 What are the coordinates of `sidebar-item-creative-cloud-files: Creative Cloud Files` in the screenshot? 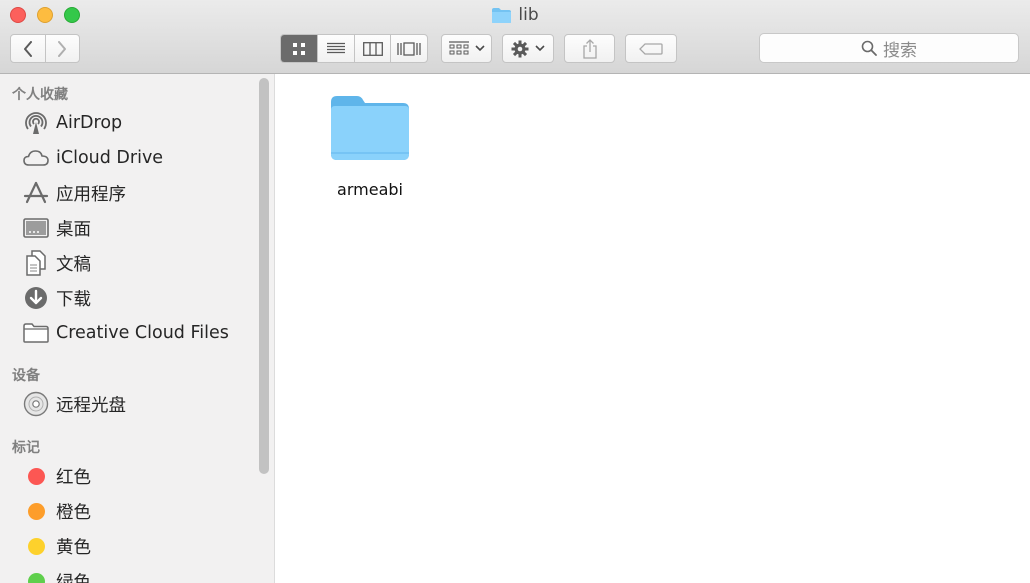 It's located at (129, 333).